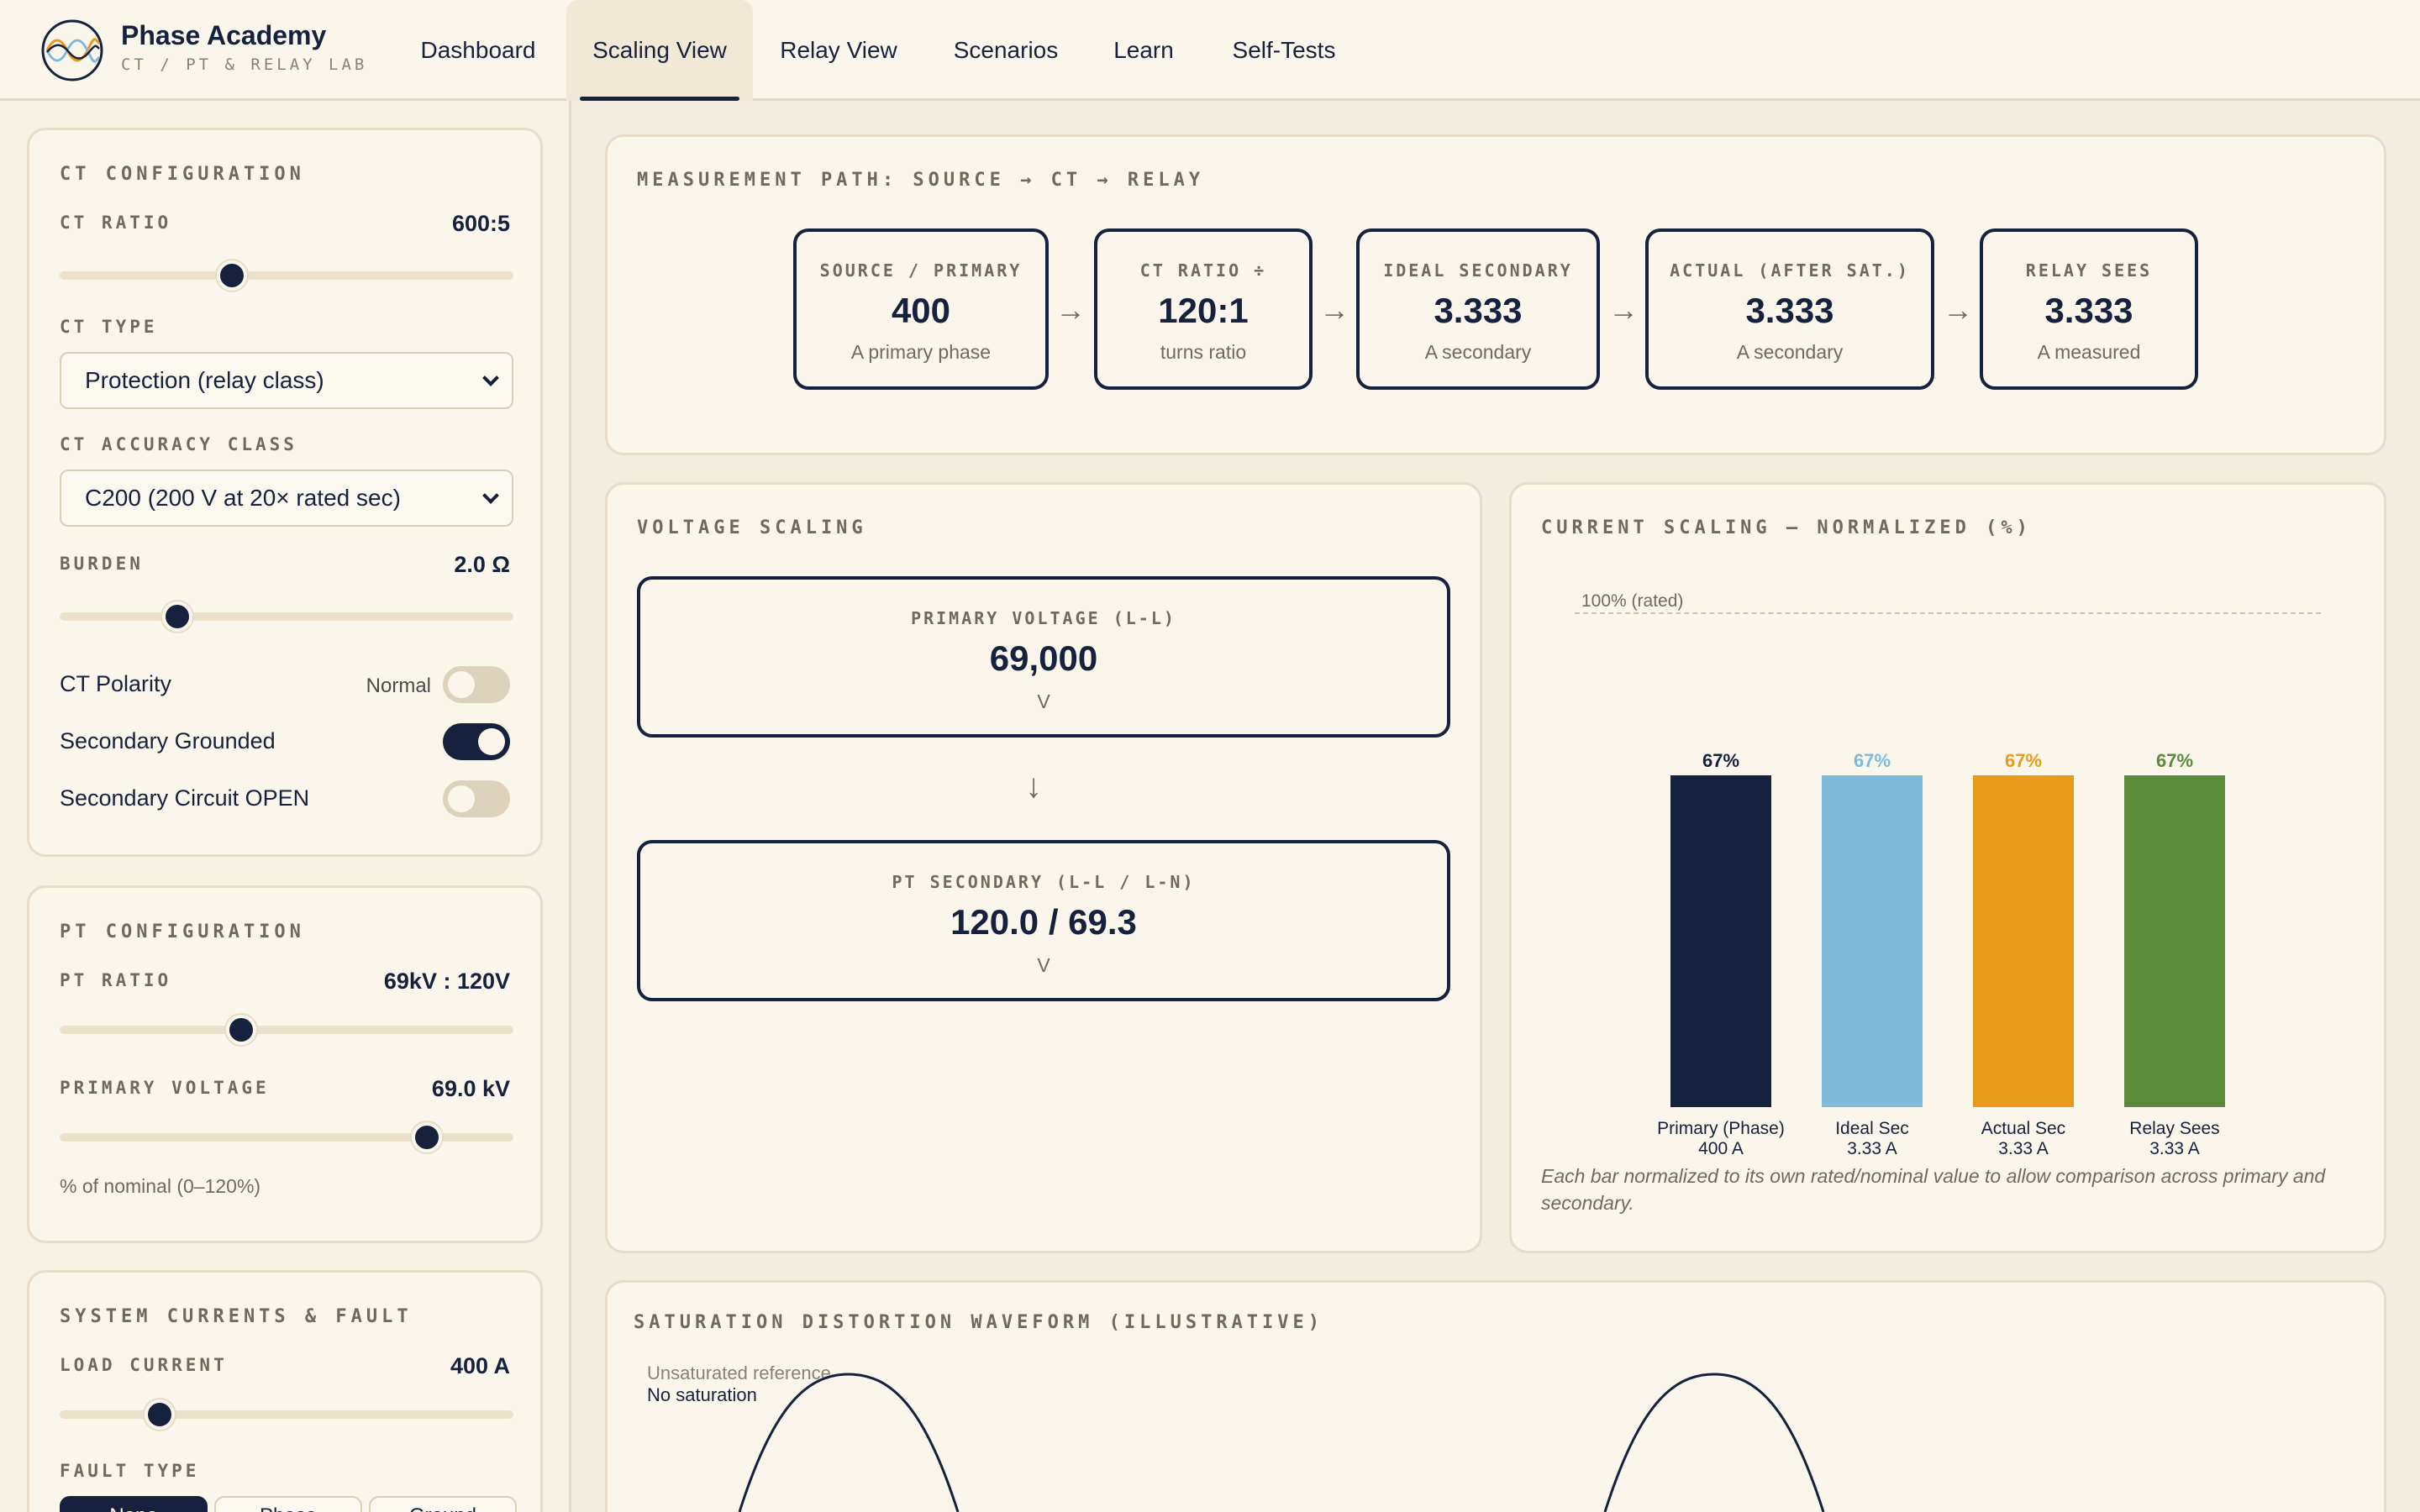 This screenshot has width=2420, height=1512. What do you see at coordinates (204, 380) in the screenshot?
I see `ct-type-selected: Protection (relay class)` at bounding box center [204, 380].